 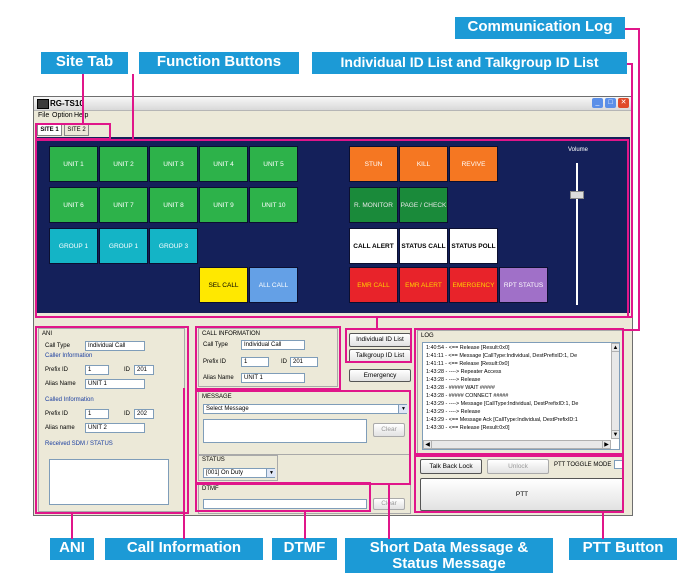 I want to click on connector-site-tab, so click(x=83, y=99).